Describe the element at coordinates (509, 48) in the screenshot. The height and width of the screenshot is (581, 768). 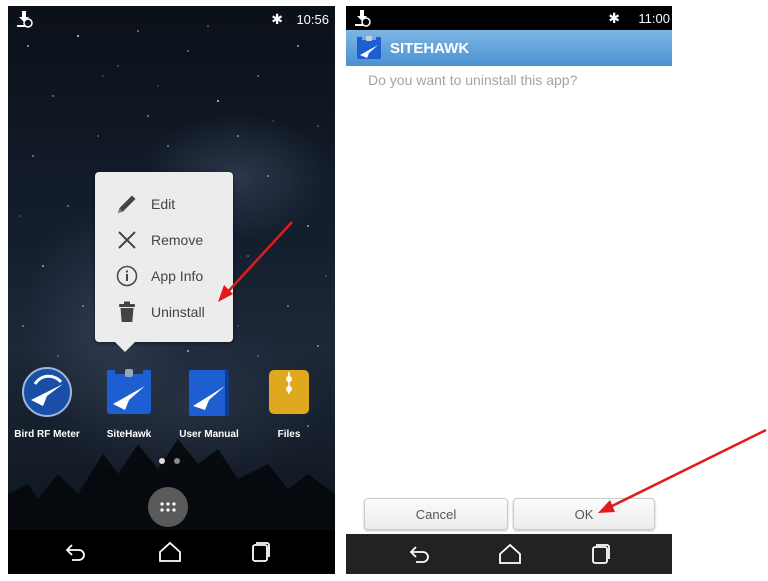
I see `dialog-title-bar: SITEHAWK` at that location.